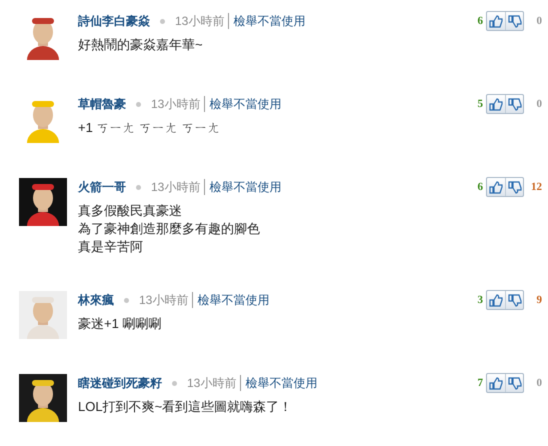 This screenshot has height=446, width=548. What do you see at coordinates (130, 211) in the screenshot?
I see `comment-text: 真多假酸民真豪迷` at bounding box center [130, 211].